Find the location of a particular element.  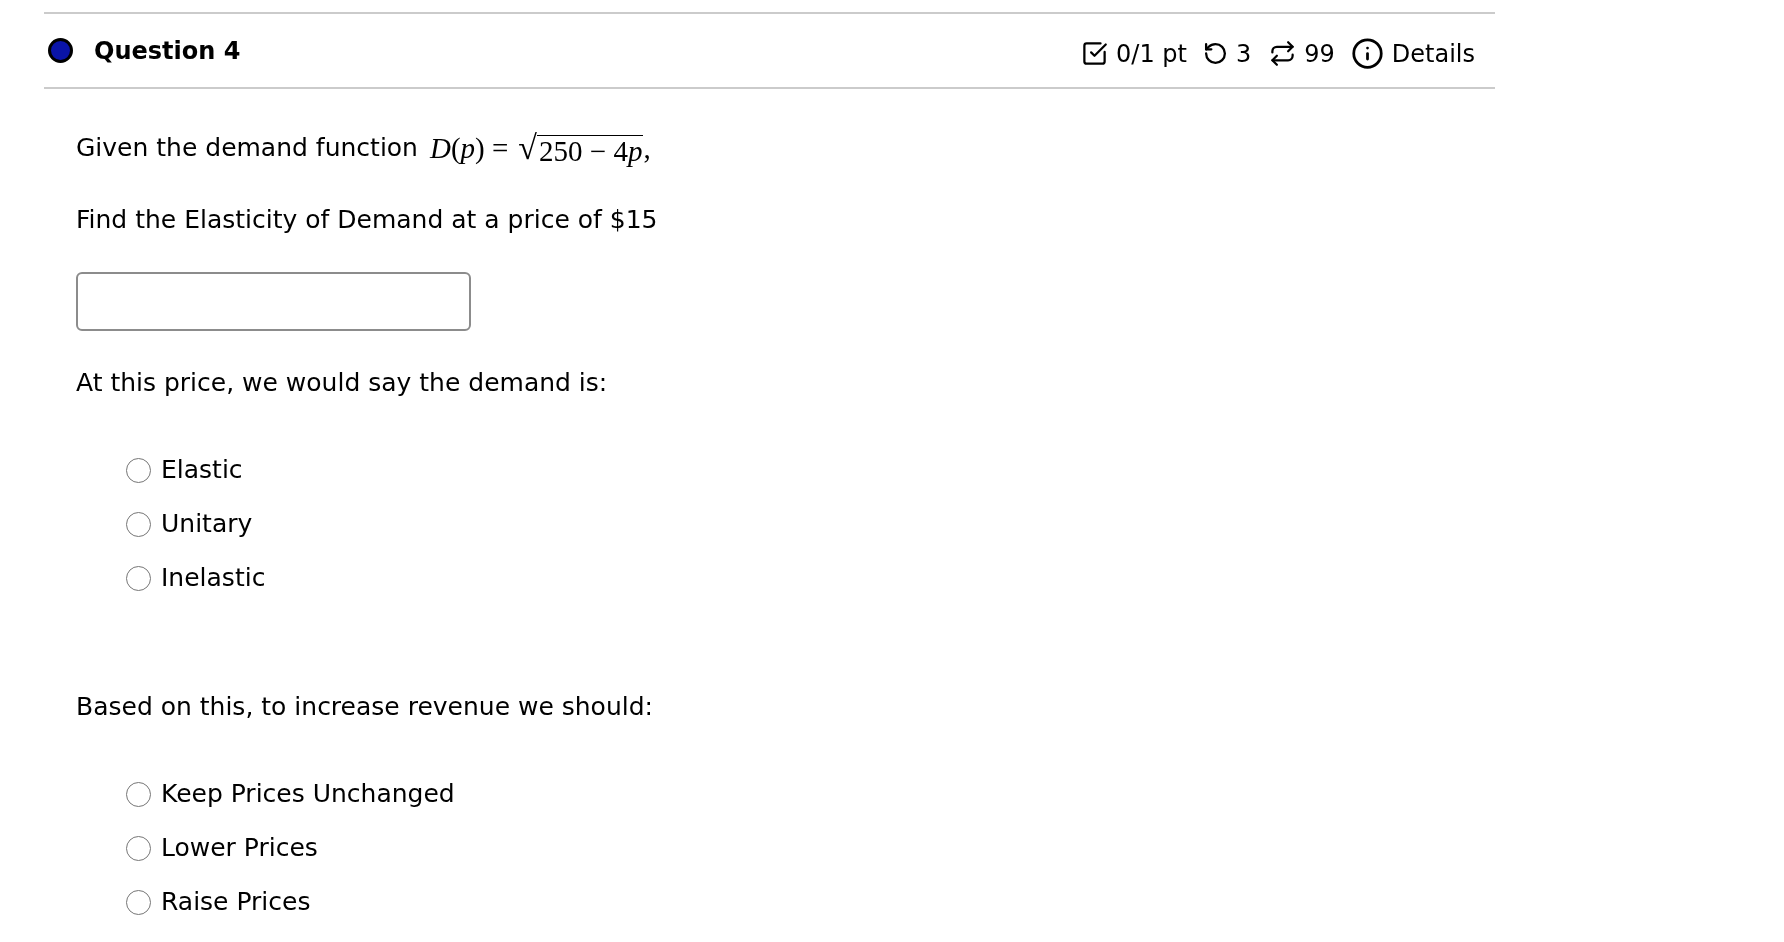

repeat-arrows-icon is located at coordinates (1283, 53).